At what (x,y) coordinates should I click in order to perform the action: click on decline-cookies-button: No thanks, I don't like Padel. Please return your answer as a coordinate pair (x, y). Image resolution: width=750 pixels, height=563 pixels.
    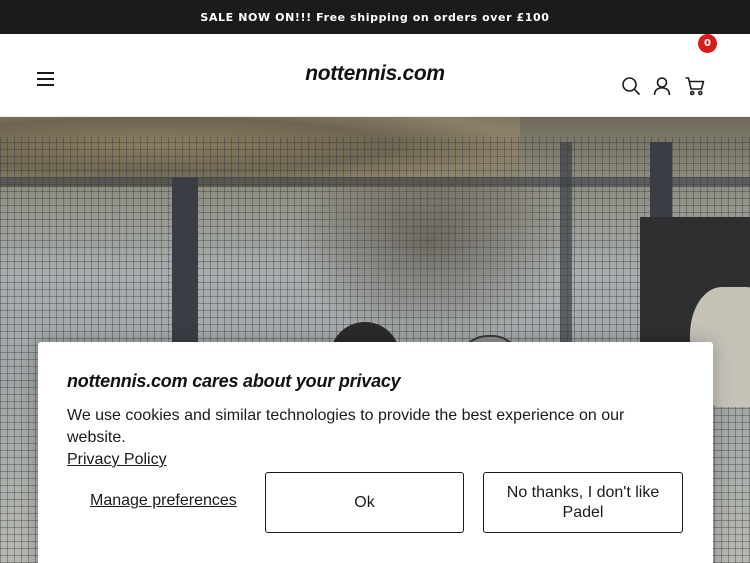
    Looking at the image, I should click on (583, 502).